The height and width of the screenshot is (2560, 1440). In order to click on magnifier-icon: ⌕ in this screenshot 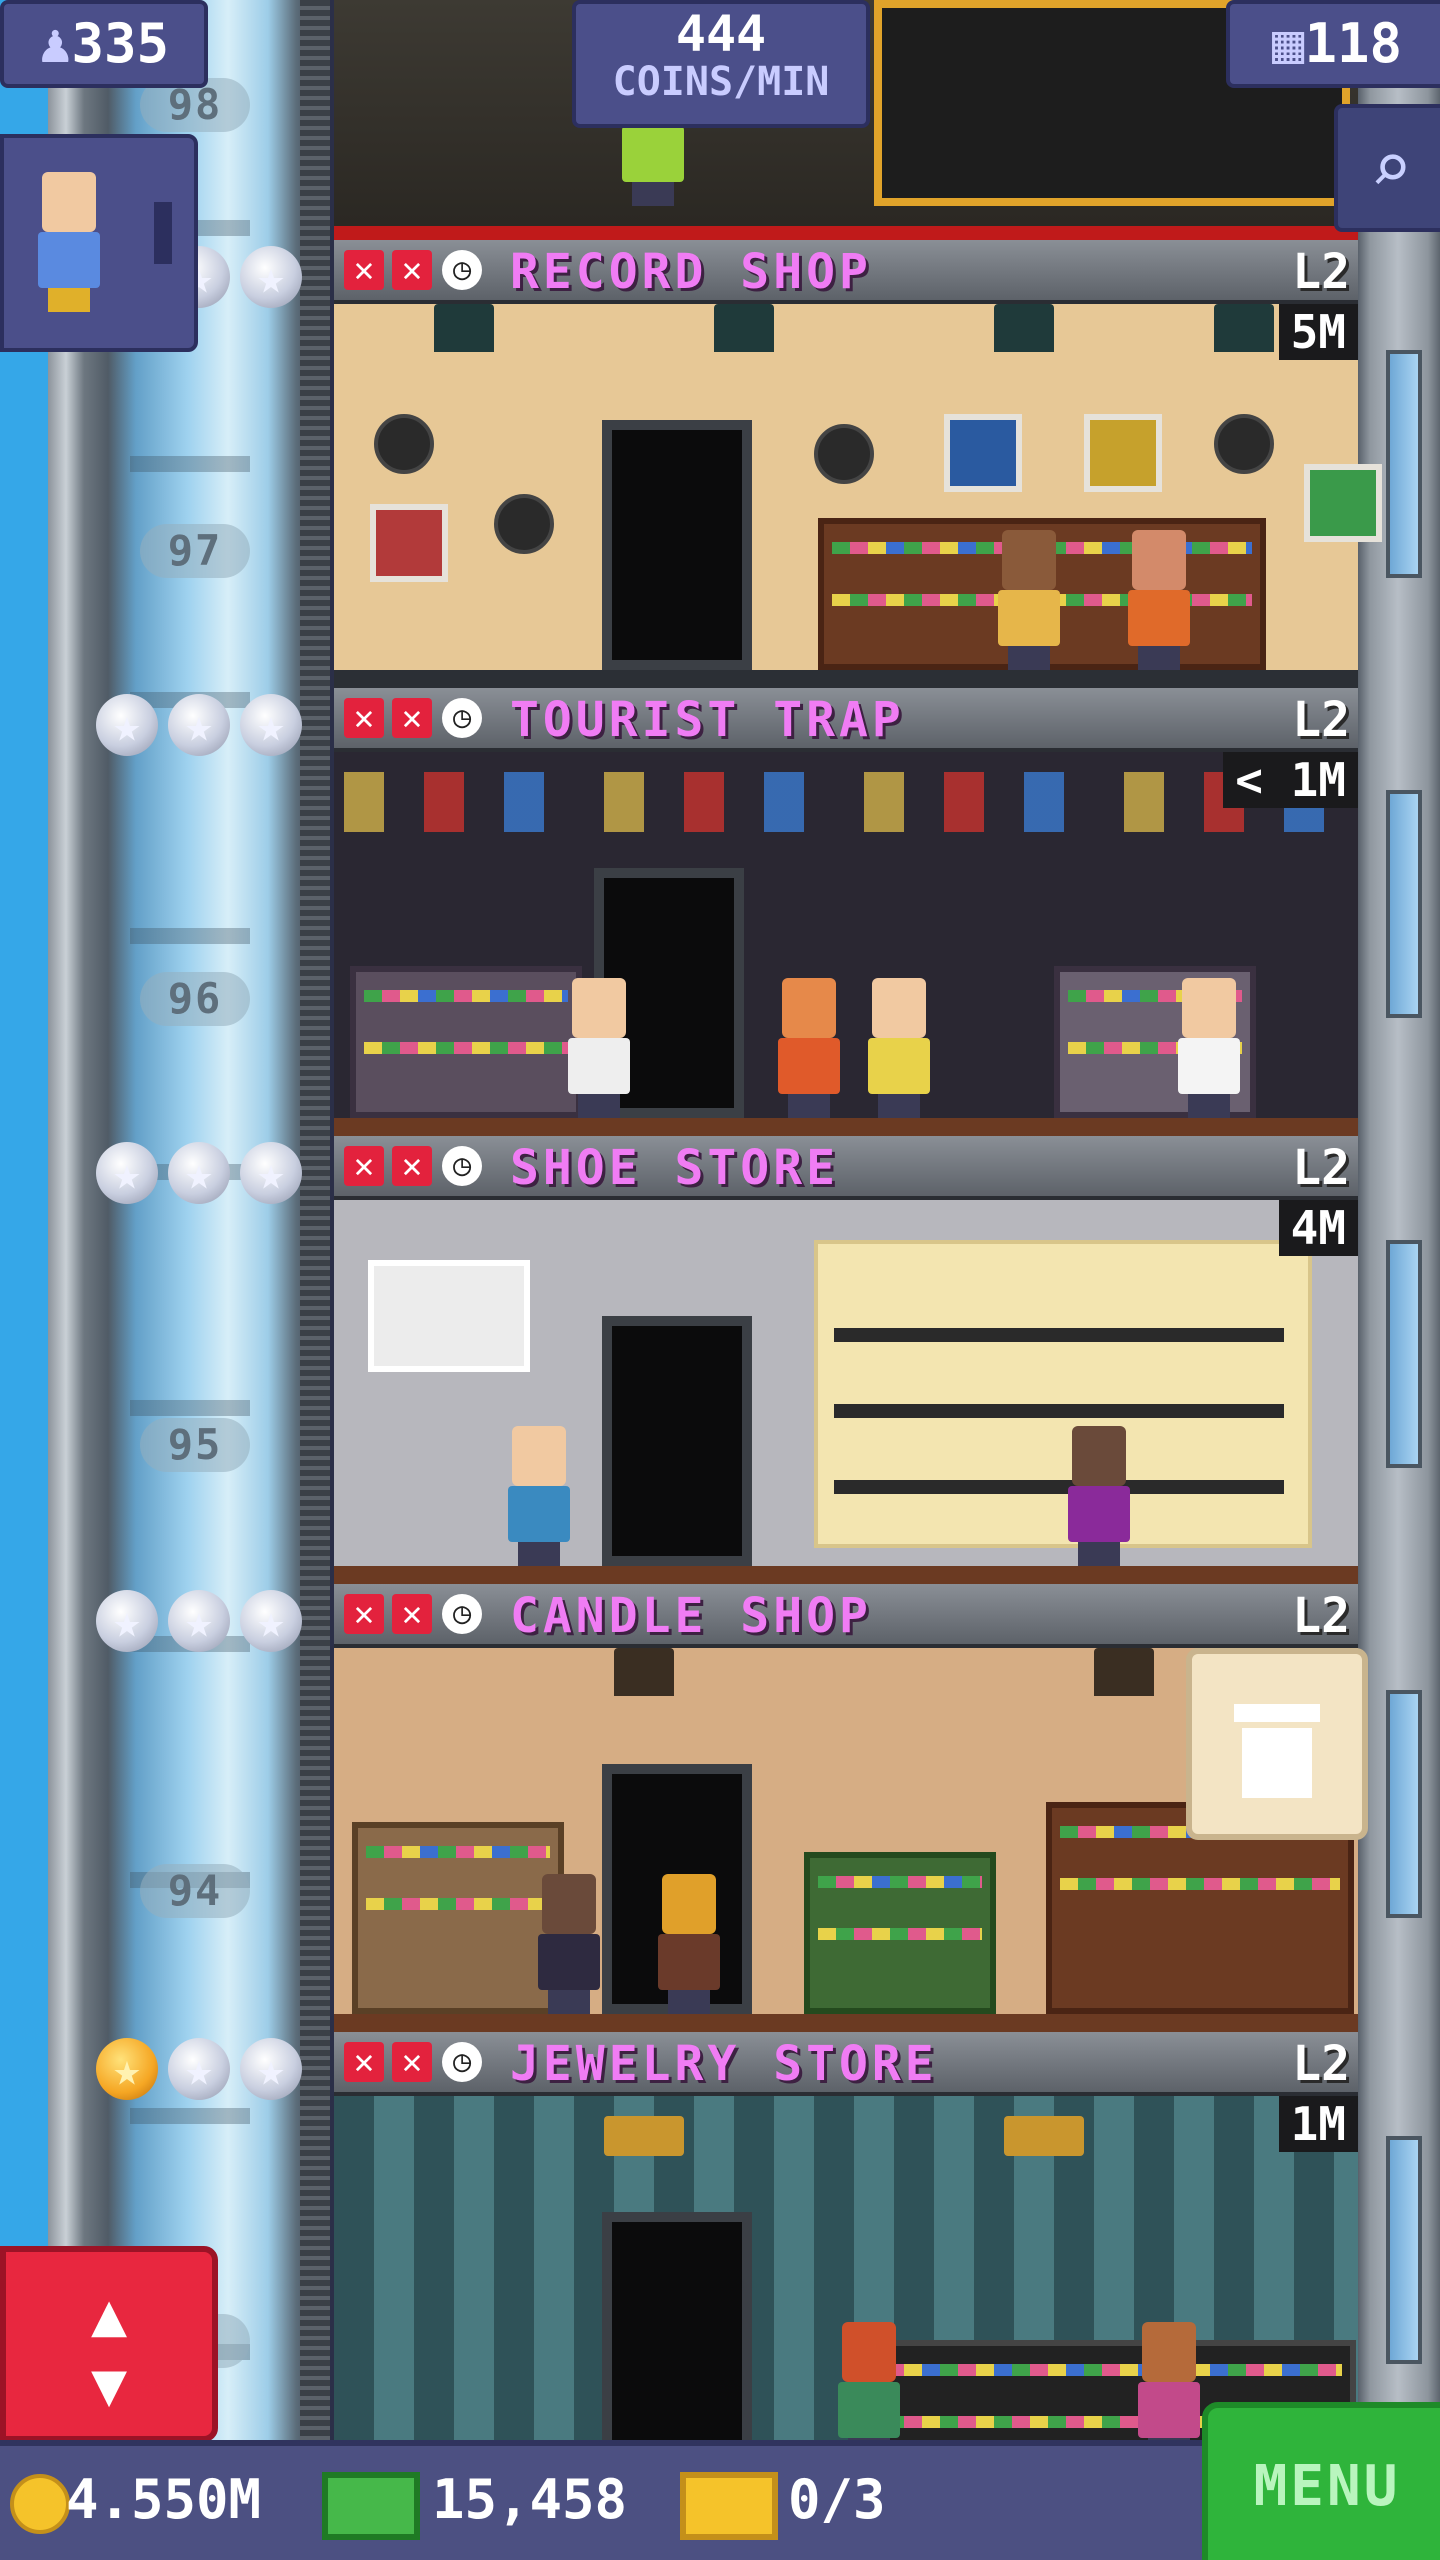, I will do `click(1391, 168)`.